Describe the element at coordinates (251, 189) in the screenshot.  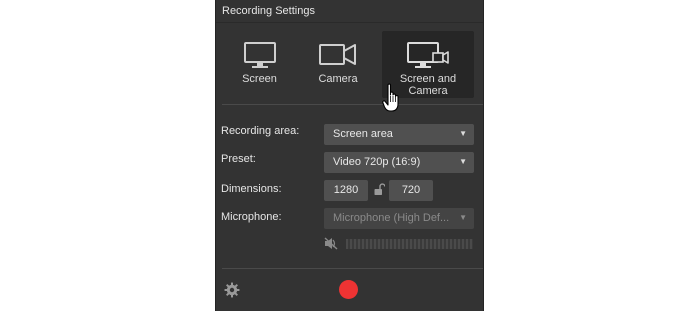
I see `dimensions-label: Dimensions:` at that location.